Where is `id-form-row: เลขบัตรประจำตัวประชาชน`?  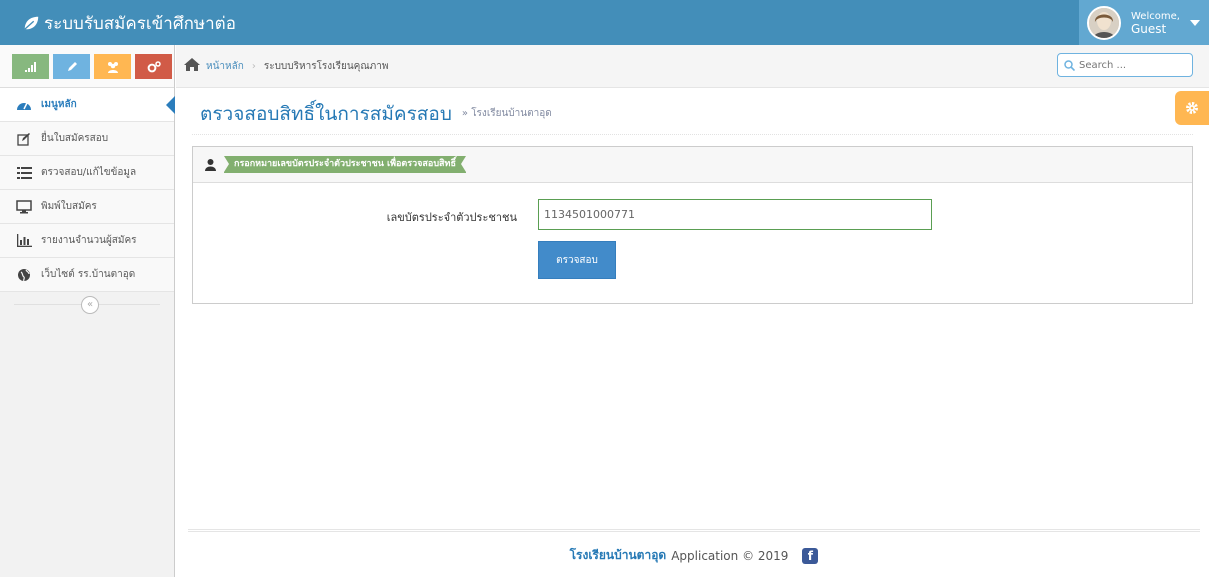
id-form-row: เลขบัตรประจำตัวประชาชน is located at coordinates (692, 215).